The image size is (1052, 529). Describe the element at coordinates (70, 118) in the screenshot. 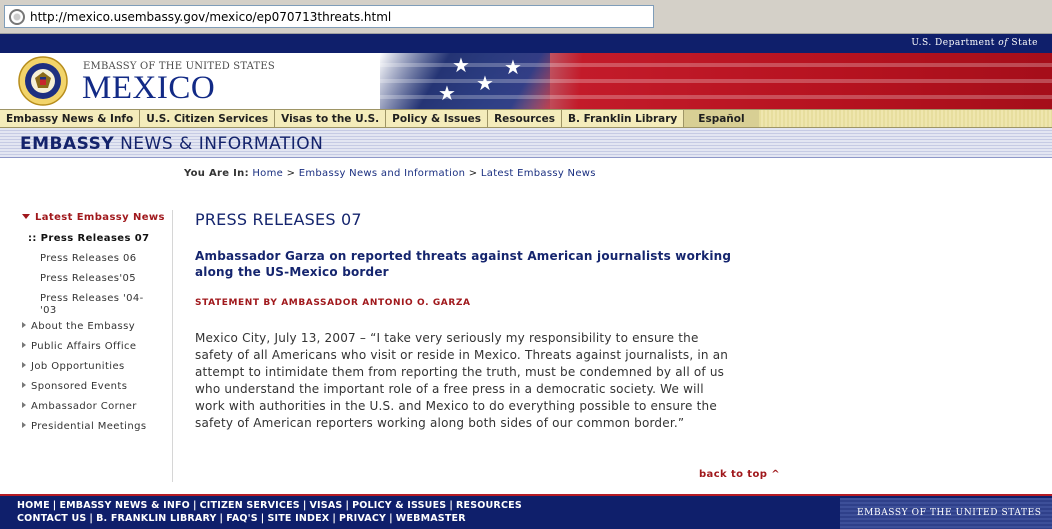

I see `nav-embassy-news: Embassy News & Info` at that location.